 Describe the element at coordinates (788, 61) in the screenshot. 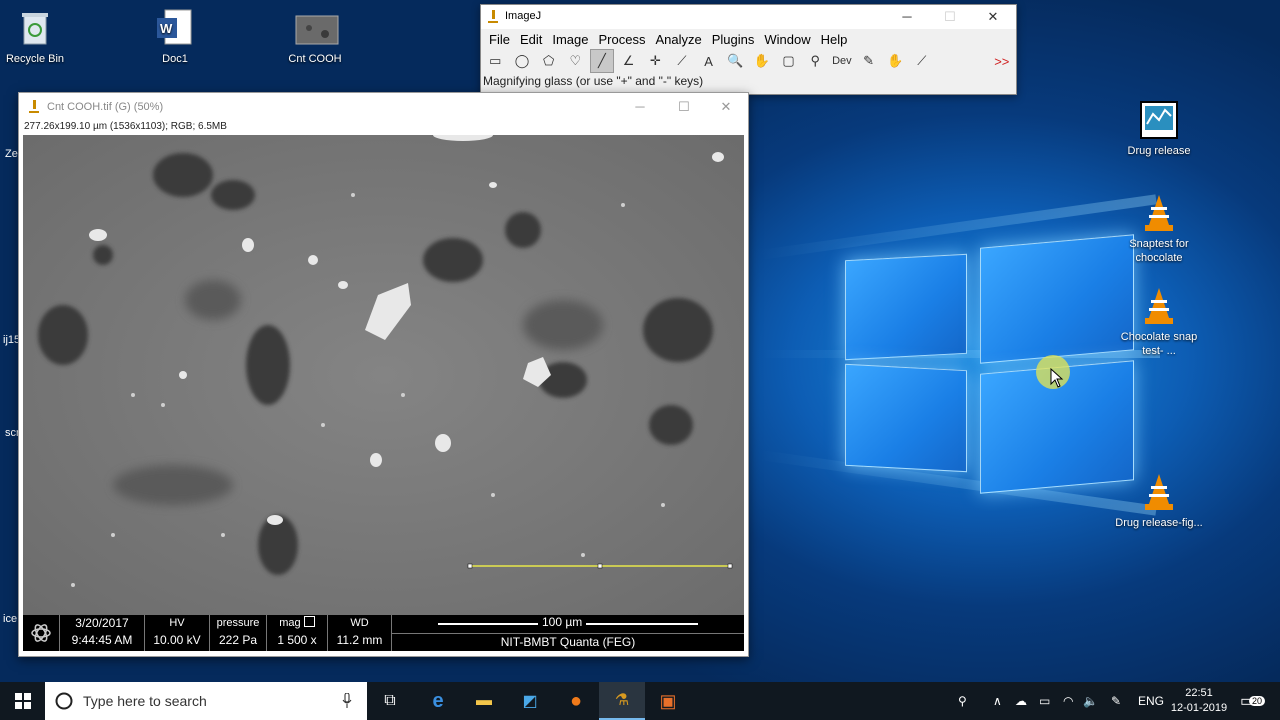

I see `color-picker-icon: ▢` at that location.